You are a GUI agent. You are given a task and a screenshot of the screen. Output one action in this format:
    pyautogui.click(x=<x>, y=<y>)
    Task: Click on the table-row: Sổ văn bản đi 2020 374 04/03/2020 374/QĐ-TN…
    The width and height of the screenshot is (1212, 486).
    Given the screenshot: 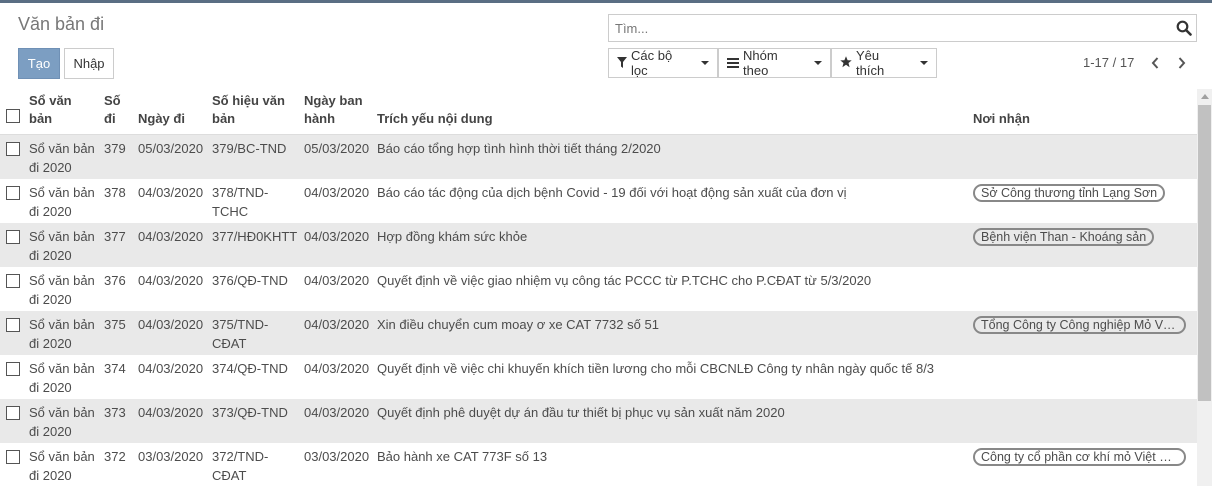 What is the action you would take?
    pyautogui.click(x=598, y=377)
    